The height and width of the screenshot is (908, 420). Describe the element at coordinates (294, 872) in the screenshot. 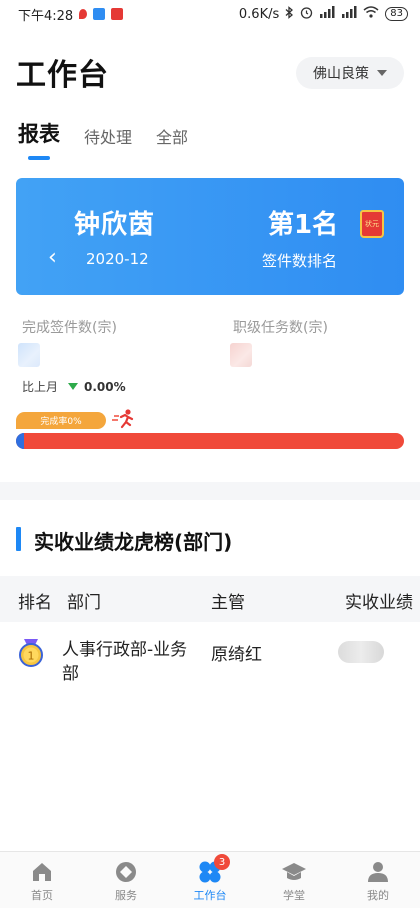

I see `graduation-cap-icon` at that location.